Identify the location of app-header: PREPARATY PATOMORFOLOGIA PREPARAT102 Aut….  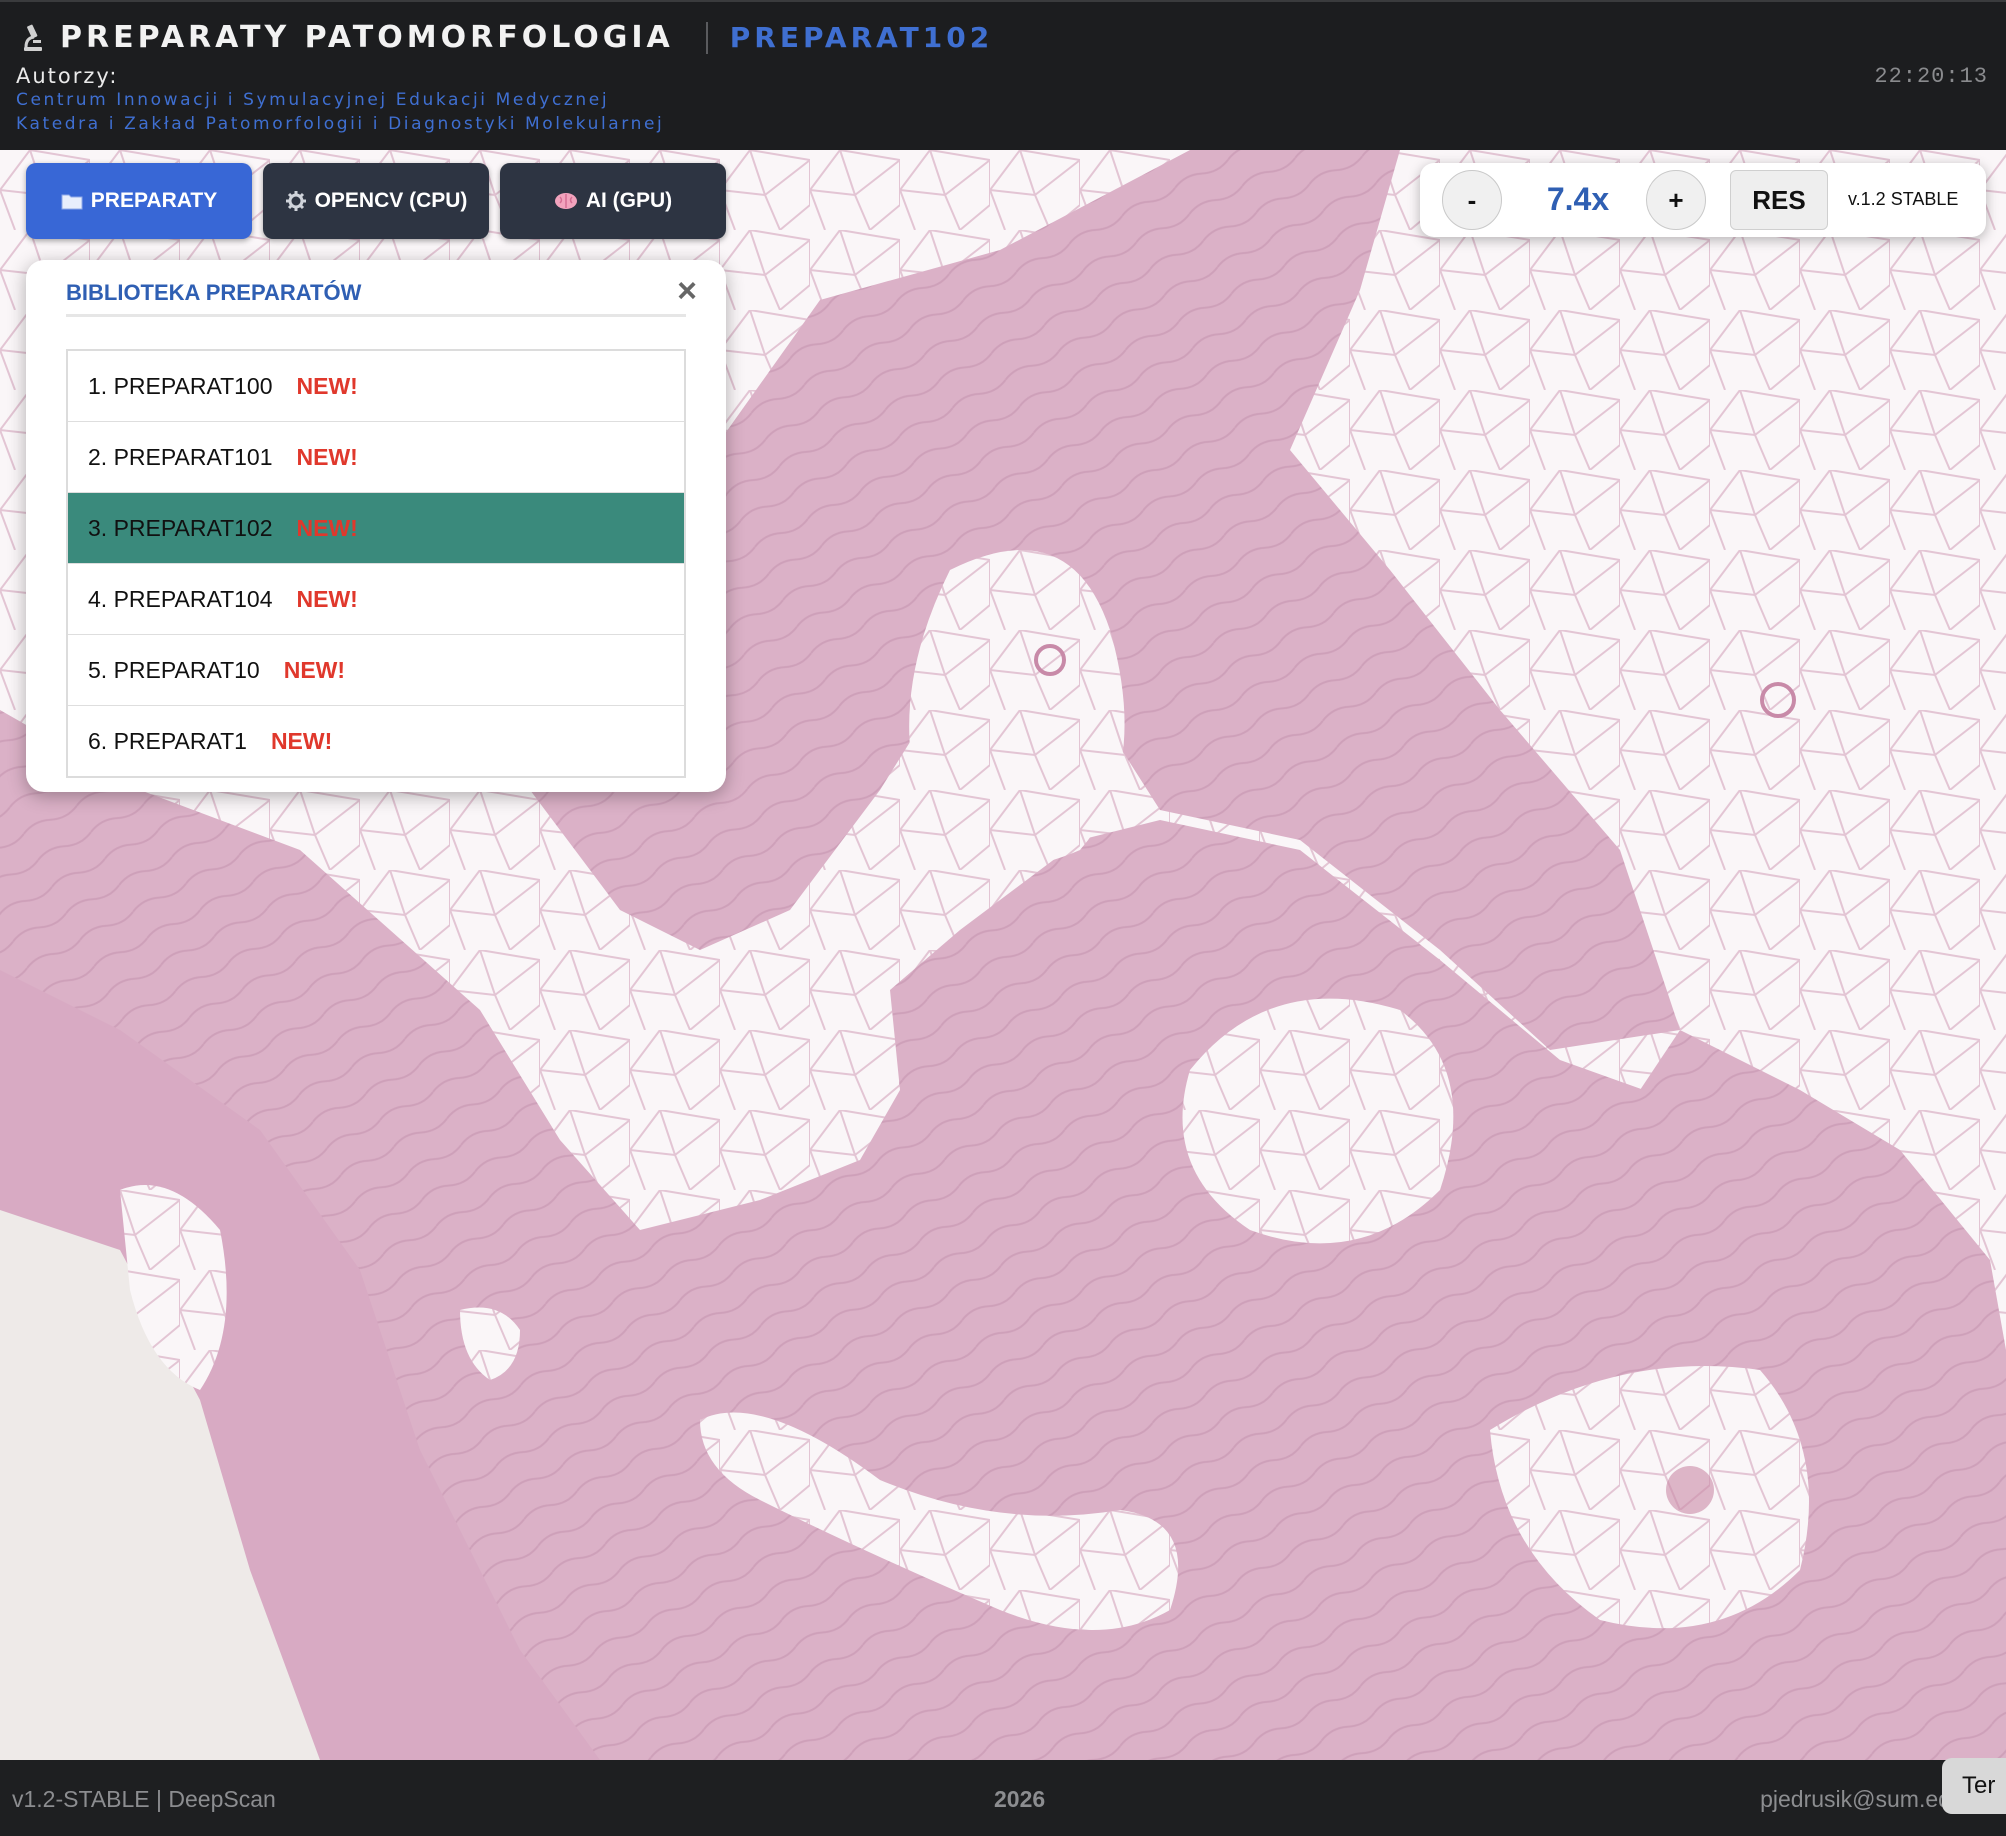
(1003, 75).